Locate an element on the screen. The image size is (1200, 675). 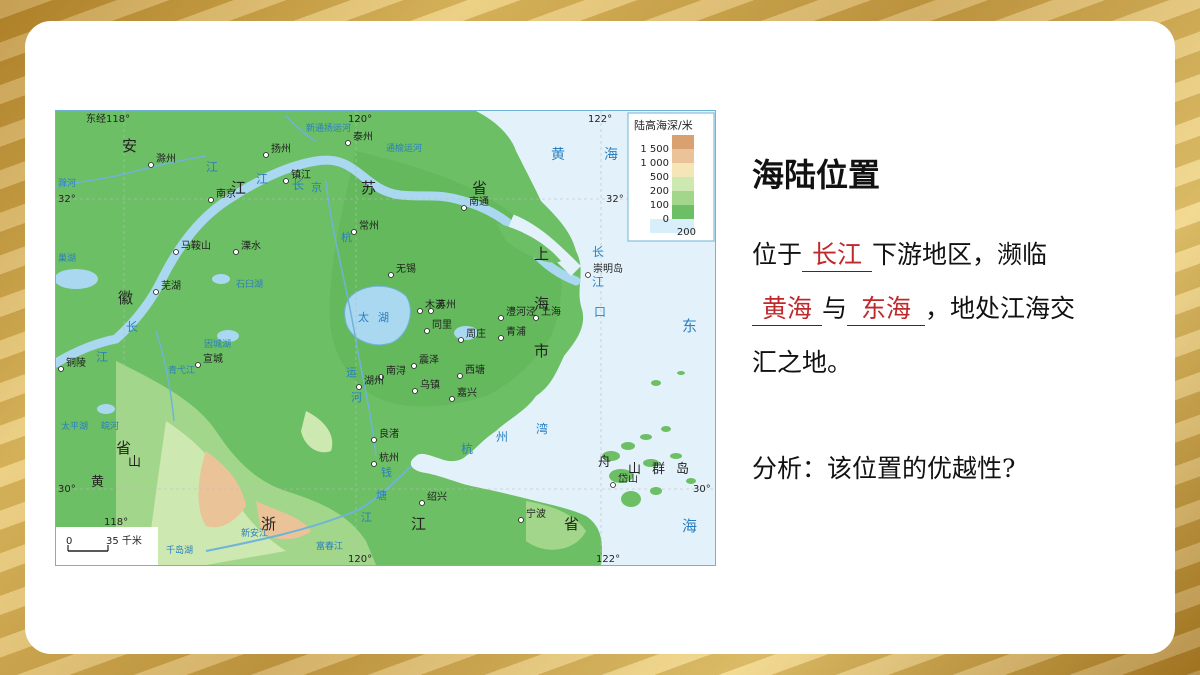
city-label: 常州 is located at coordinates (369, 225).